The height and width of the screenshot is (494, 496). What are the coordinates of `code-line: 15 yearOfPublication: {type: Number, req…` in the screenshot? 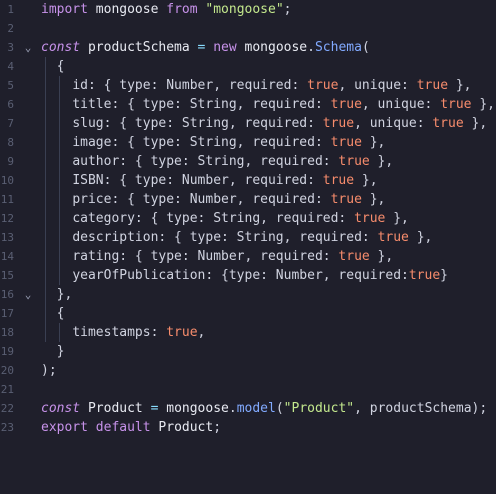 It's located at (248, 275).